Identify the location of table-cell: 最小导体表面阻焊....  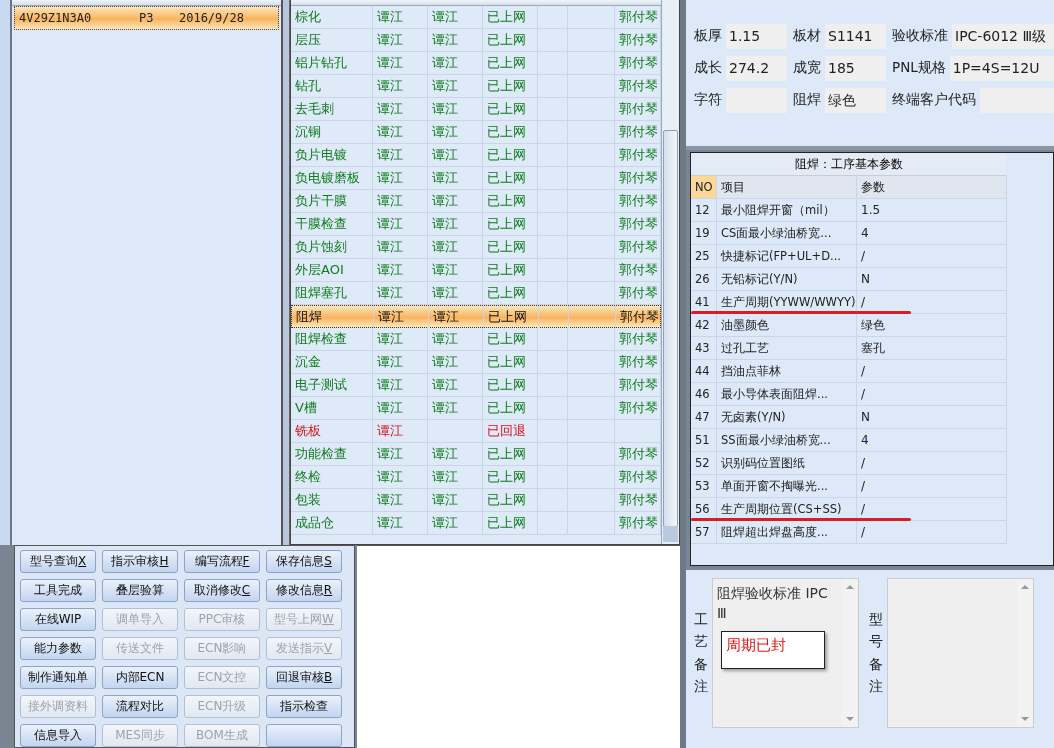
(787, 394).